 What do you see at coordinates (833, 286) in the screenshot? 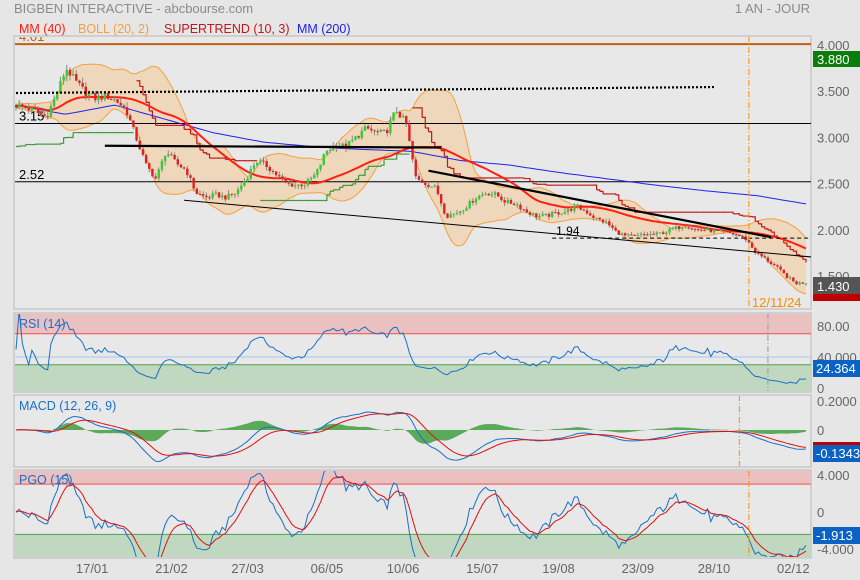
I see `last-price-value: 1.430` at bounding box center [833, 286].